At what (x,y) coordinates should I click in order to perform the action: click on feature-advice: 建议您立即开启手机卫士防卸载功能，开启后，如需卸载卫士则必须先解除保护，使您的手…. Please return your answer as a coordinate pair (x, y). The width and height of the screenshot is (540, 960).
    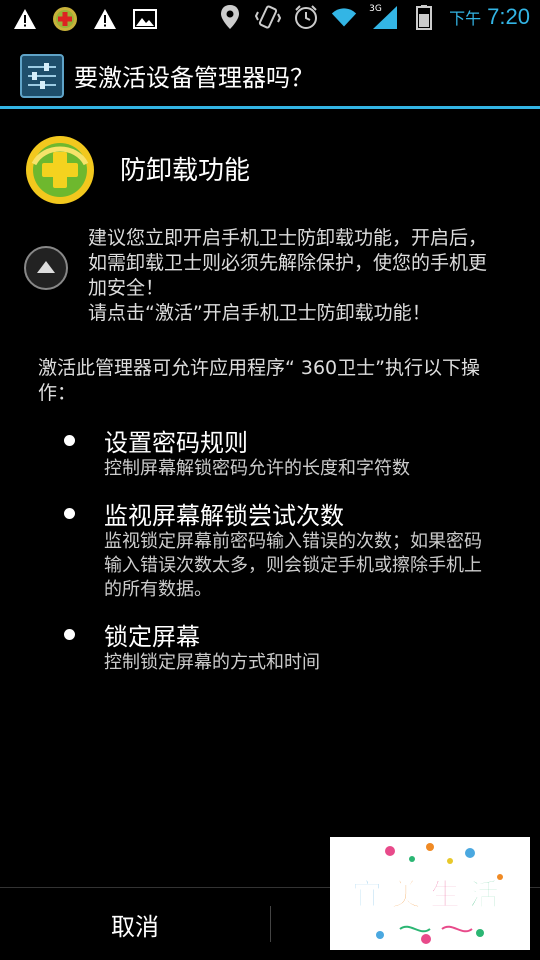
    Looking at the image, I should click on (293, 276).